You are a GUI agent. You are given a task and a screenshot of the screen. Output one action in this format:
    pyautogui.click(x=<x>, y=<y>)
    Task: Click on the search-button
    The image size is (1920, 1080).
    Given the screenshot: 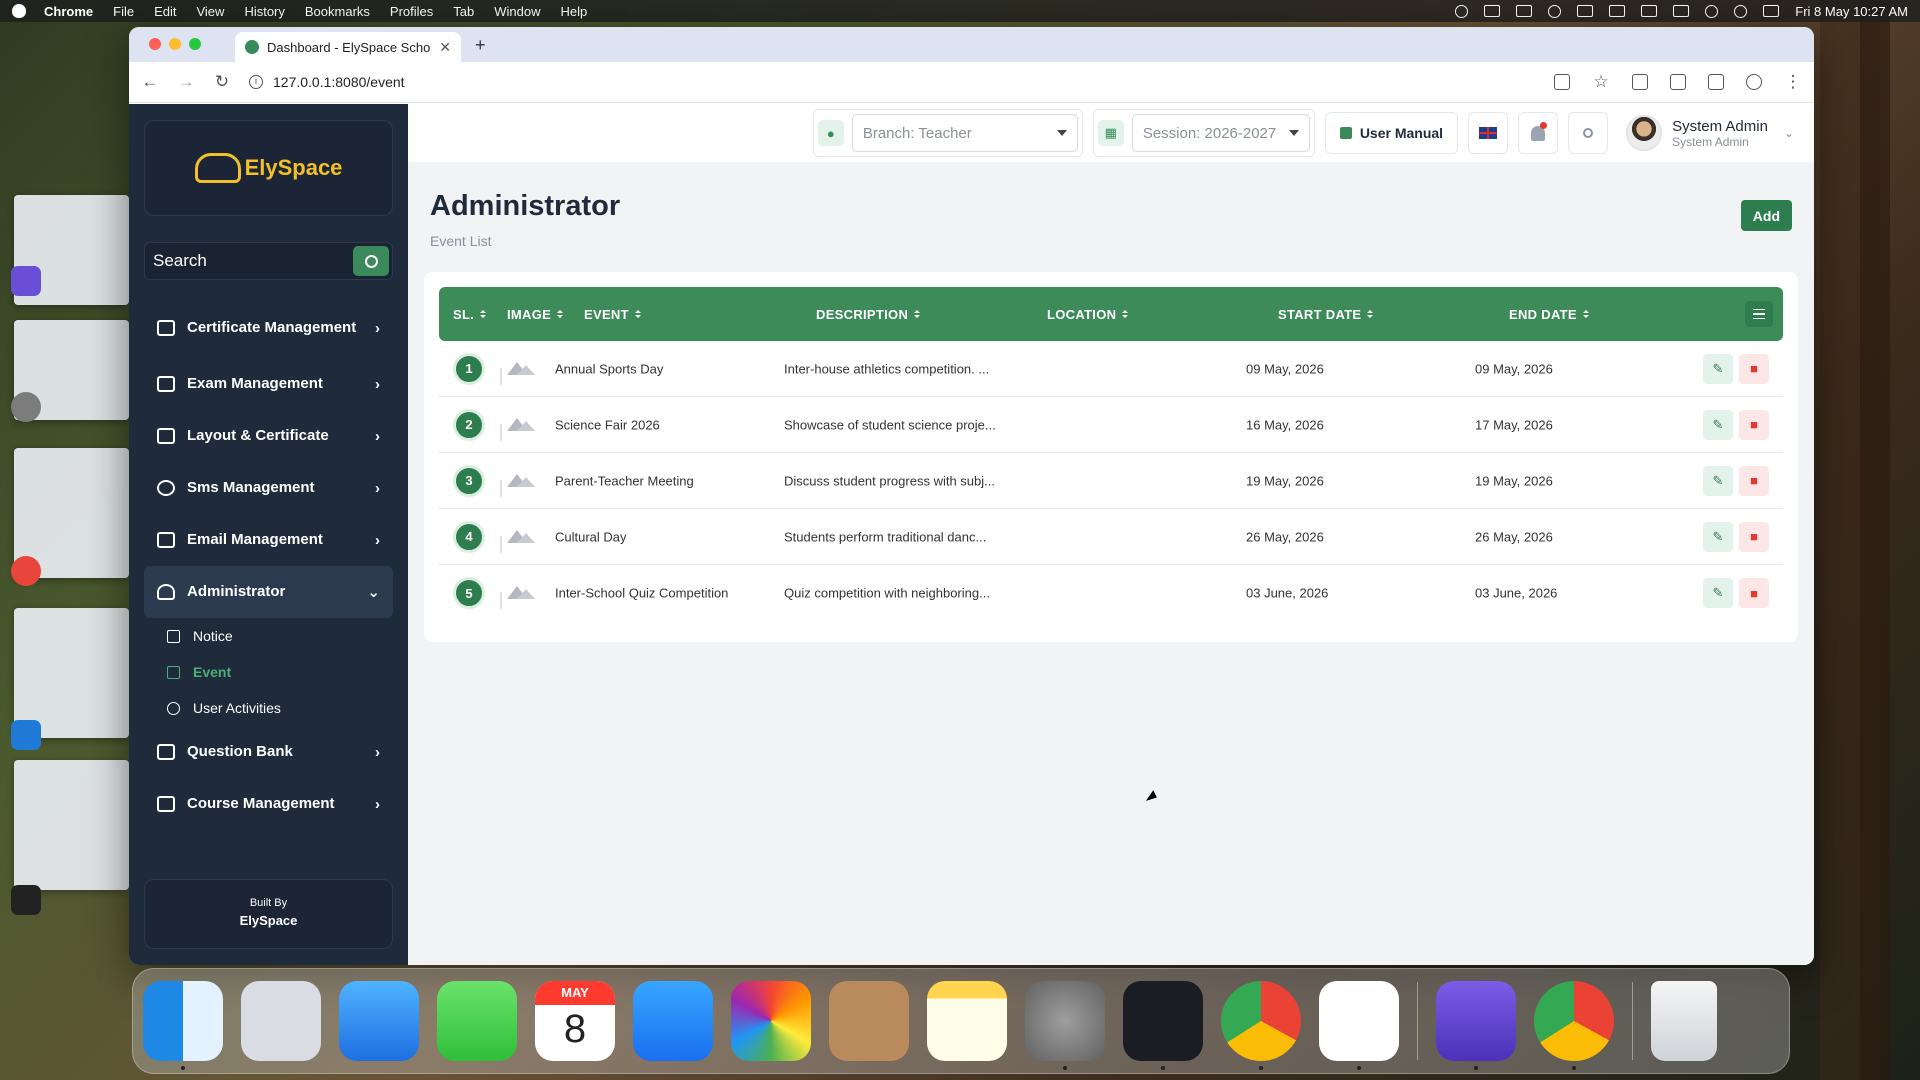 What is the action you would take?
    pyautogui.click(x=371, y=261)
    